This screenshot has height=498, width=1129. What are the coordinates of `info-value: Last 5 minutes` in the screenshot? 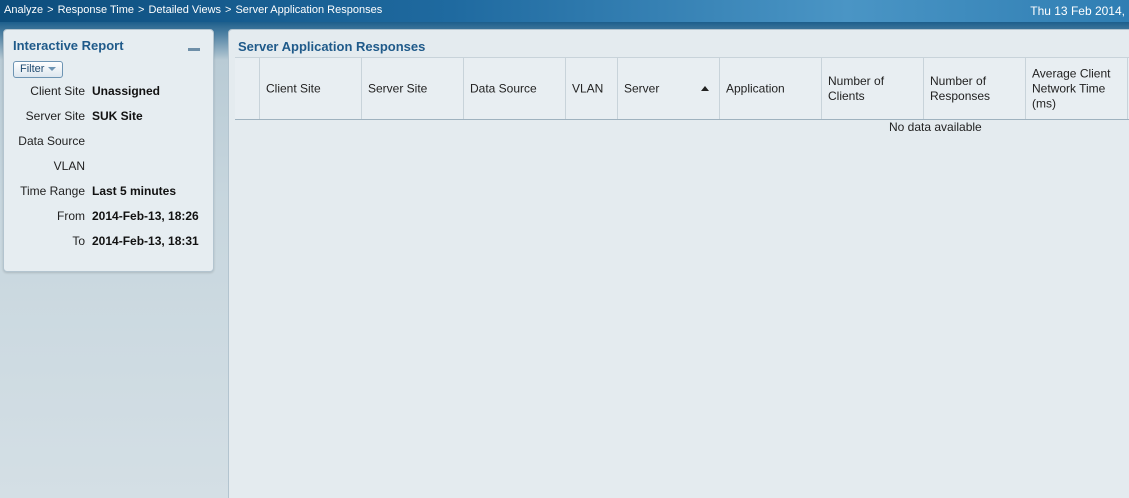 It's located at (134, 191).